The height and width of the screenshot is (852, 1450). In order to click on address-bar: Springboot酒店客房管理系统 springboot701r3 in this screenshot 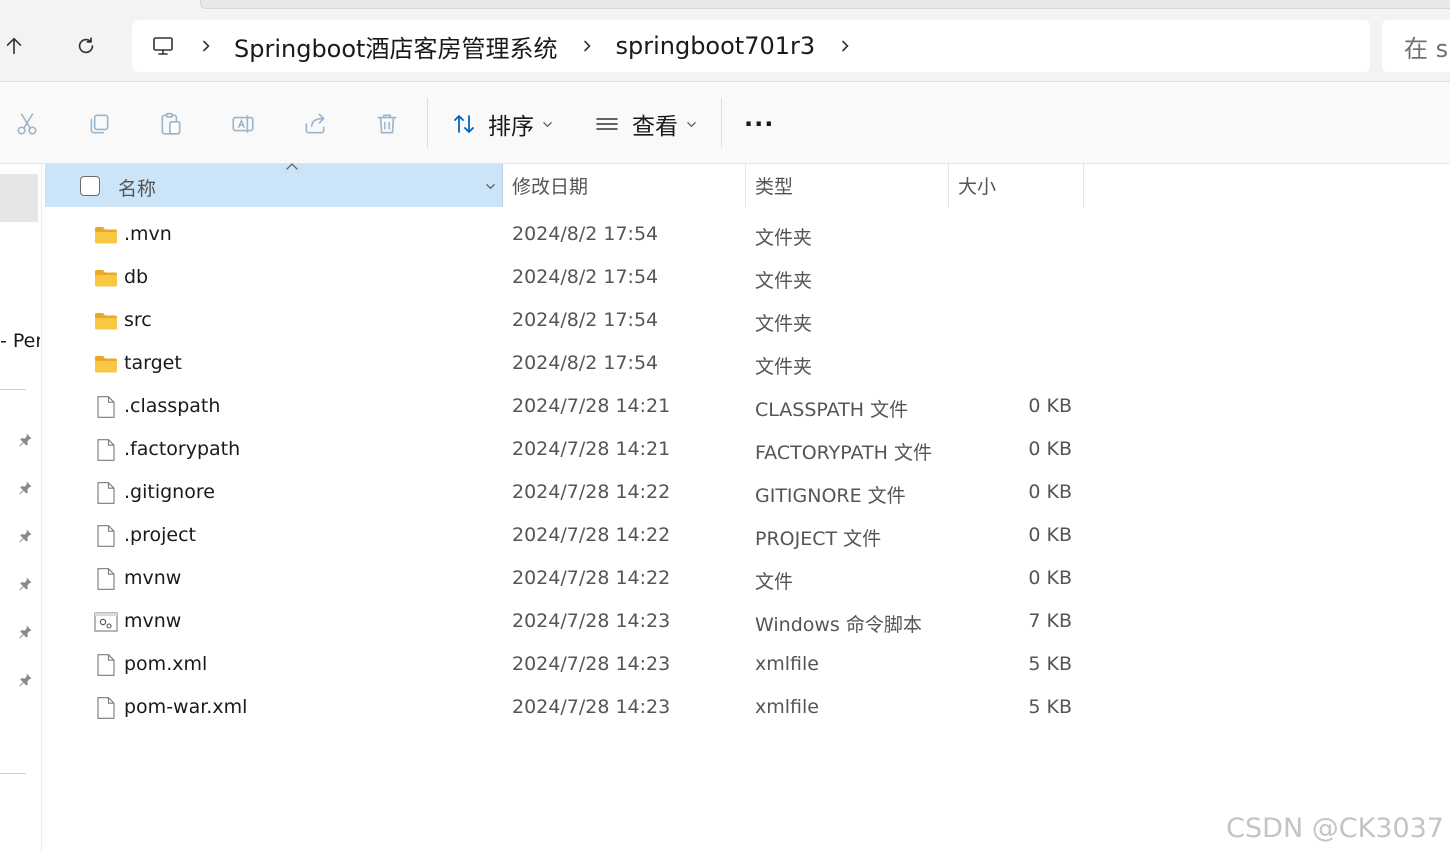, I will do `click(751, 46)`.